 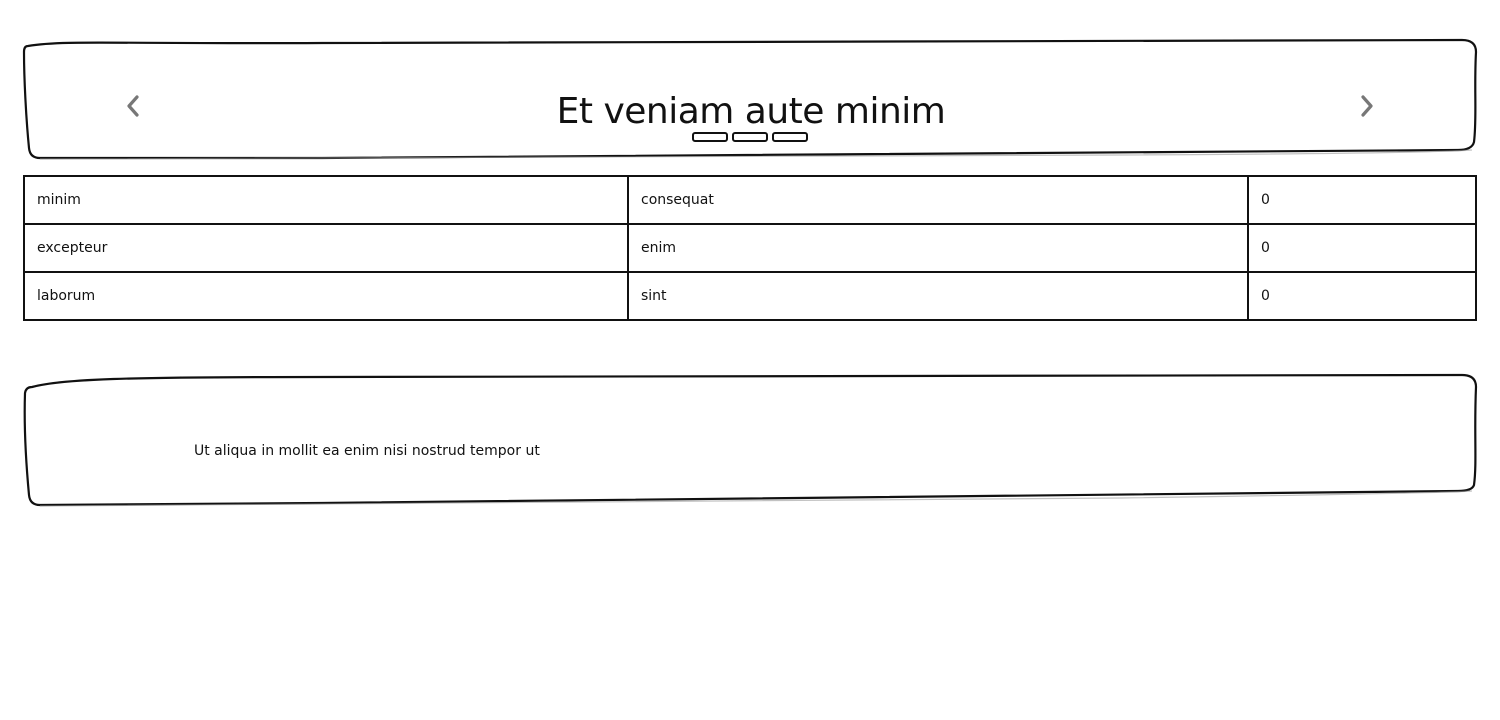 What do you see at coordinates (938, 200) in the screenshot?
I see `table-cell: consequat` at bounding box center [938, 200].